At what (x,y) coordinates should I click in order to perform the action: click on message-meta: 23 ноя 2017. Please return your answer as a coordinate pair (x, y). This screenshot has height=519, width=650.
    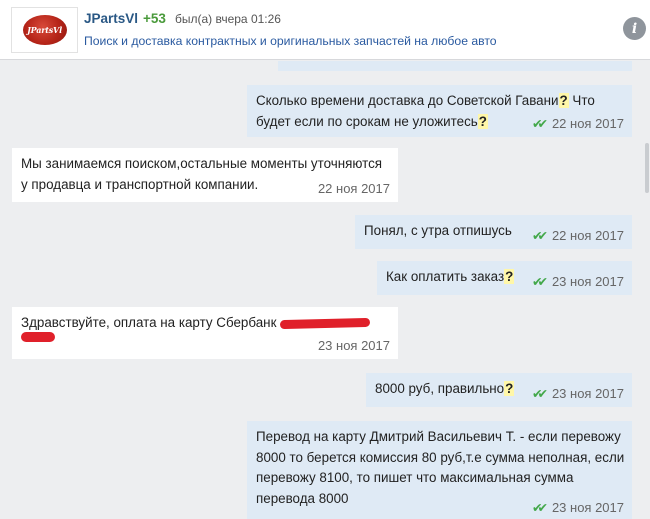
    Looking at the image, I should click on (354, 346).